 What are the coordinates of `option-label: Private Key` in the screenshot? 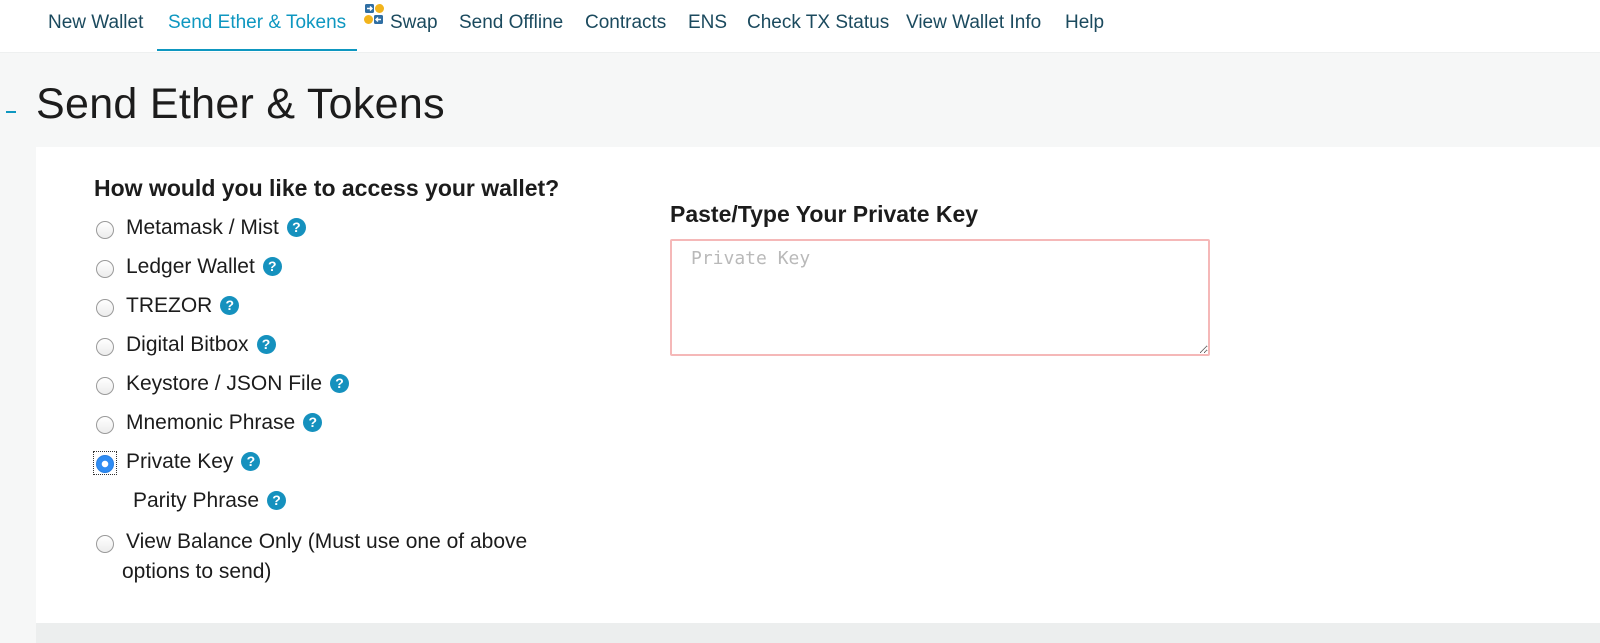 It's located at (180, 461).